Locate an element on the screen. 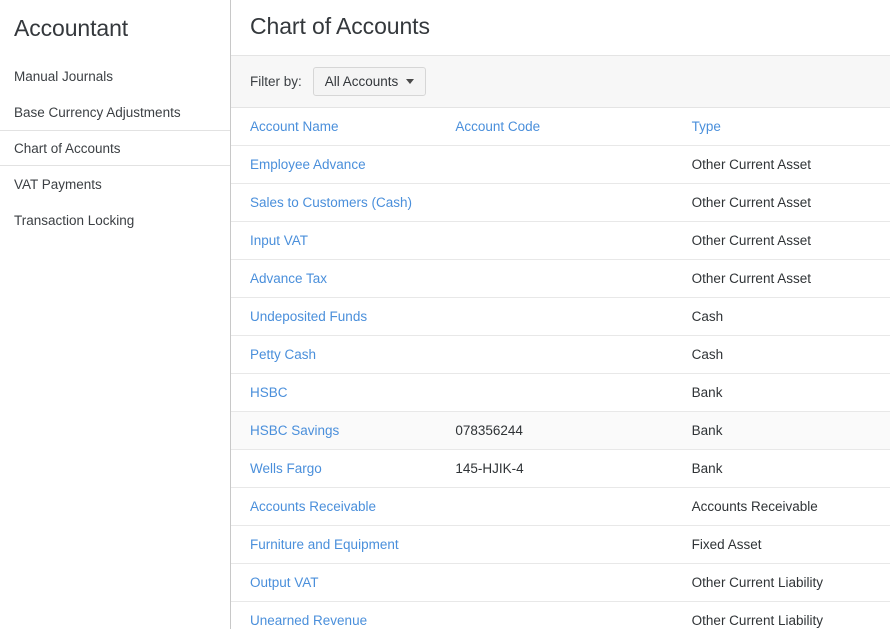 This screenshot has height=629, width=890. account-name-link: Petty Cash is located at coordinates (283, 354).